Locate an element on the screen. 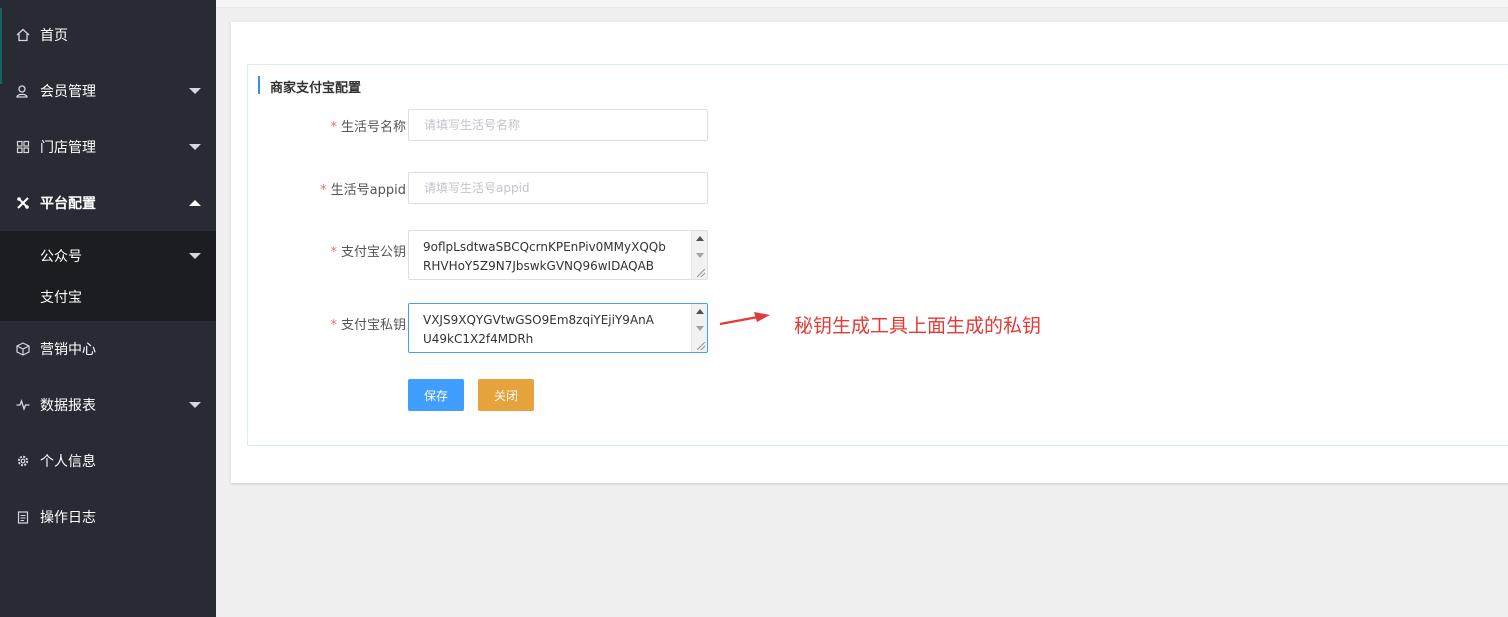 This screenshot has height=617, width=1508. legend-accent-bar is located at coordinates (259, 85).